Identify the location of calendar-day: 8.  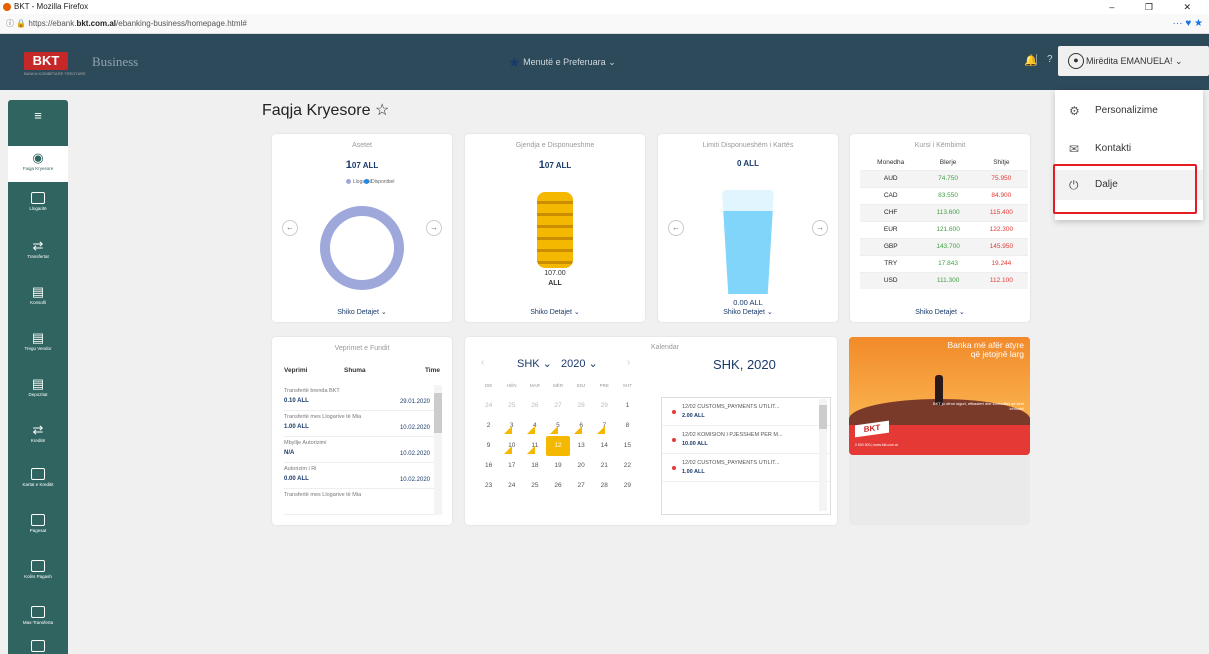
(627, 426).